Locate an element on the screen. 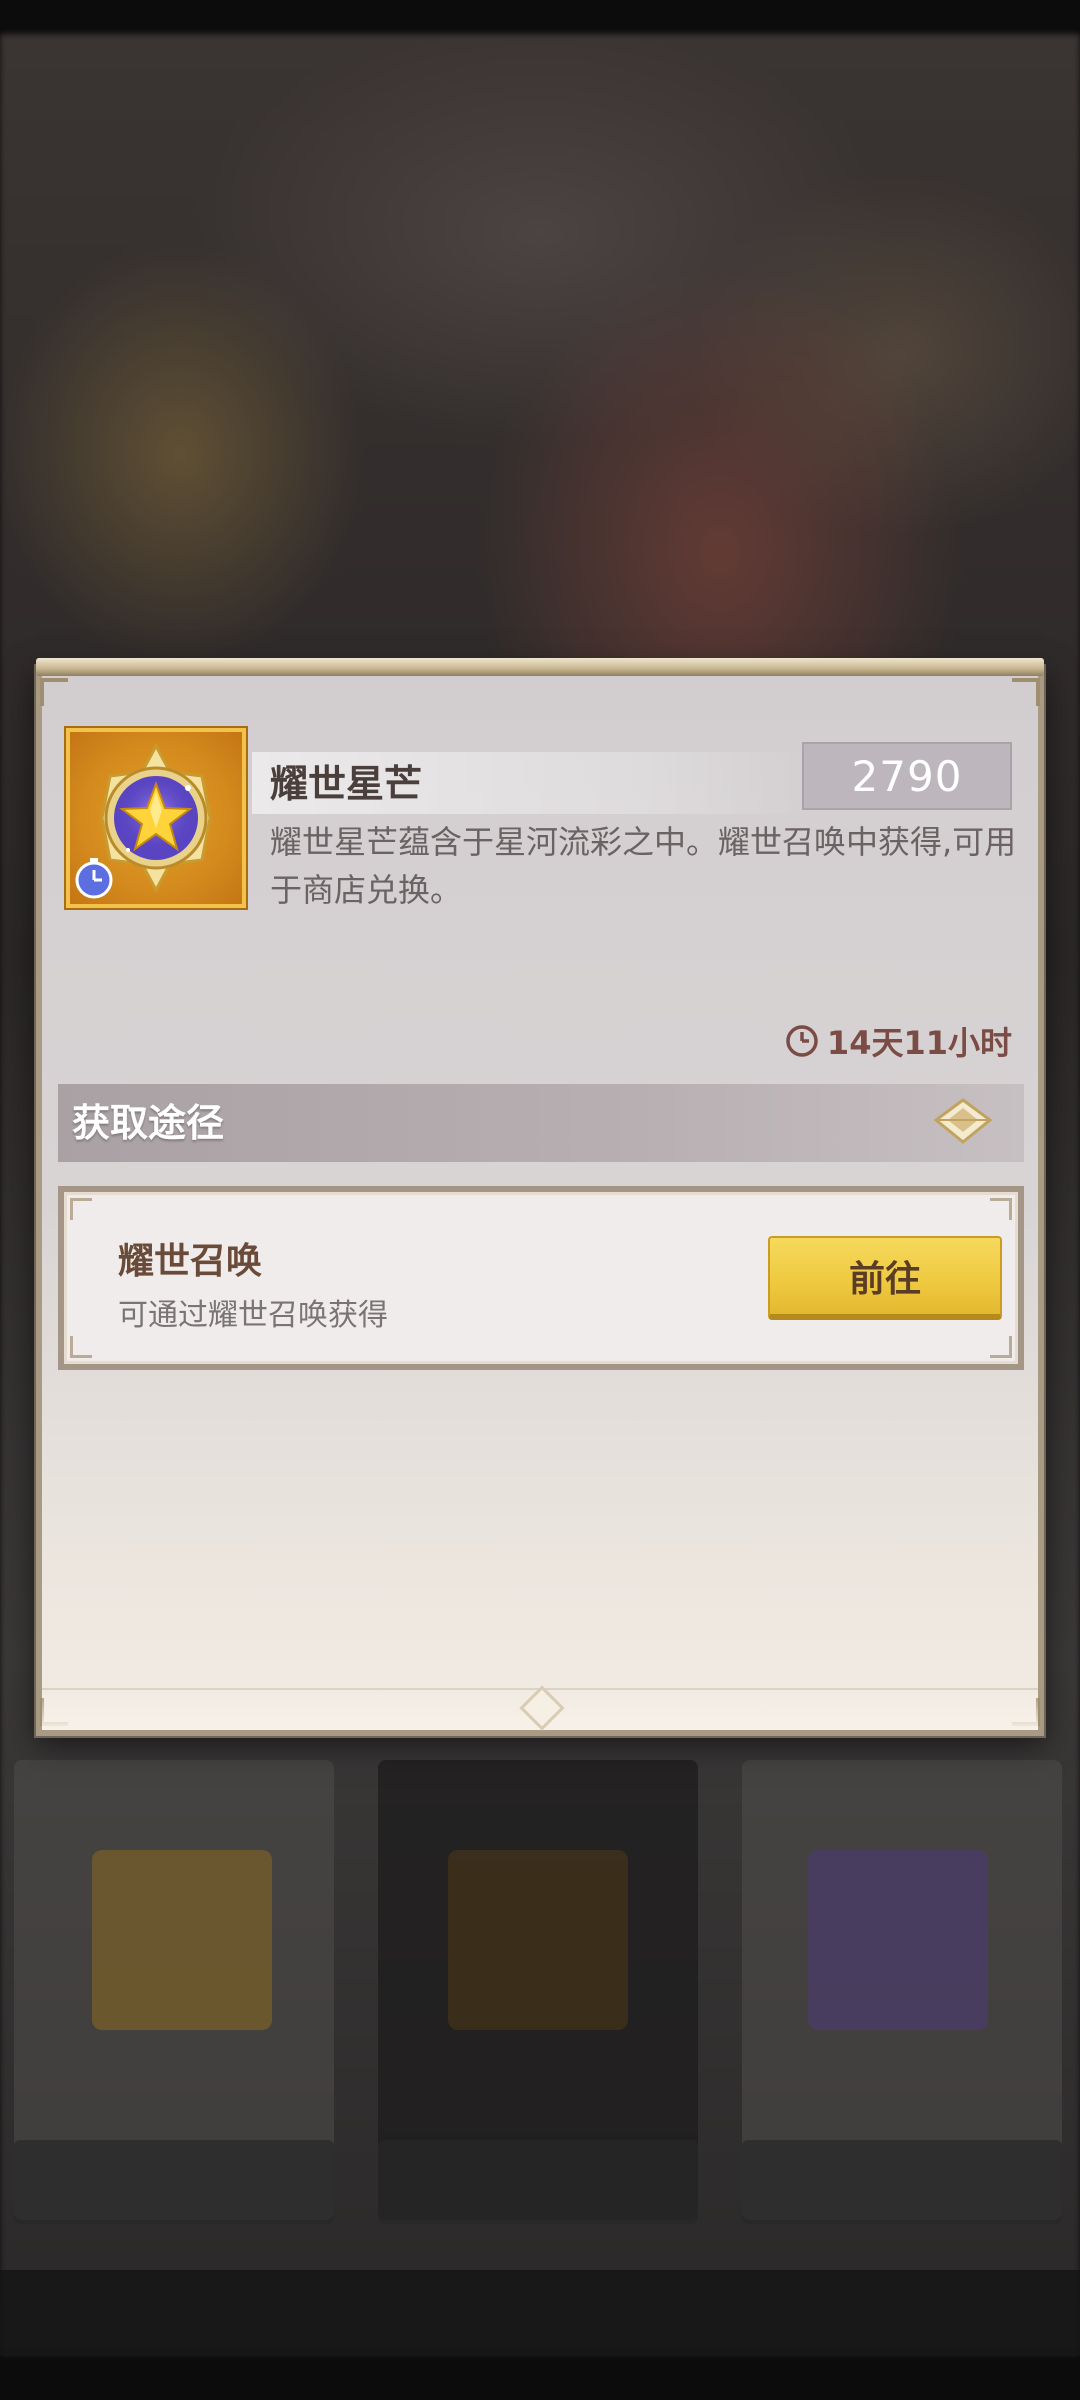  diamond-ornament-icon is located at coordinates (963, 1124).